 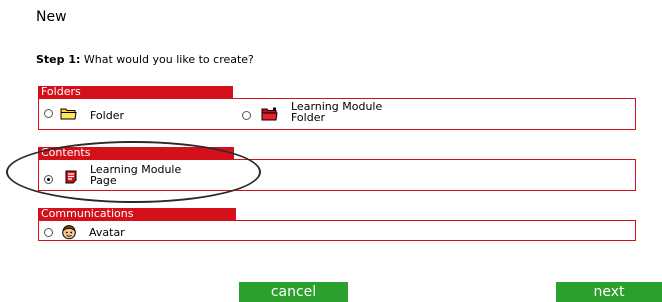 What do you see at coordinates (84, 232) in the screenshot?
I see `option-avatar: Avatar` at bounding box center [84, 232].